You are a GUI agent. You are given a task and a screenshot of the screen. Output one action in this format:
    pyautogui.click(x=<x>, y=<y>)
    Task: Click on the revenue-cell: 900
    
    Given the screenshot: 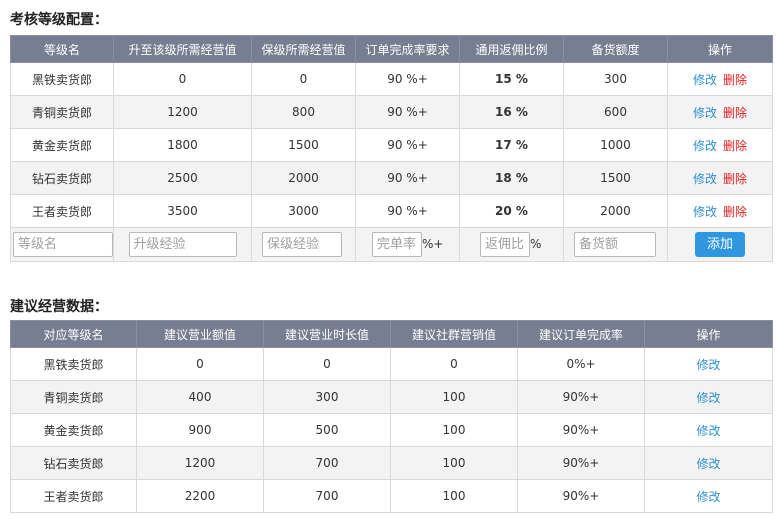 What is the action you would take?
    pyautogui.click(x=200, y=430)
    